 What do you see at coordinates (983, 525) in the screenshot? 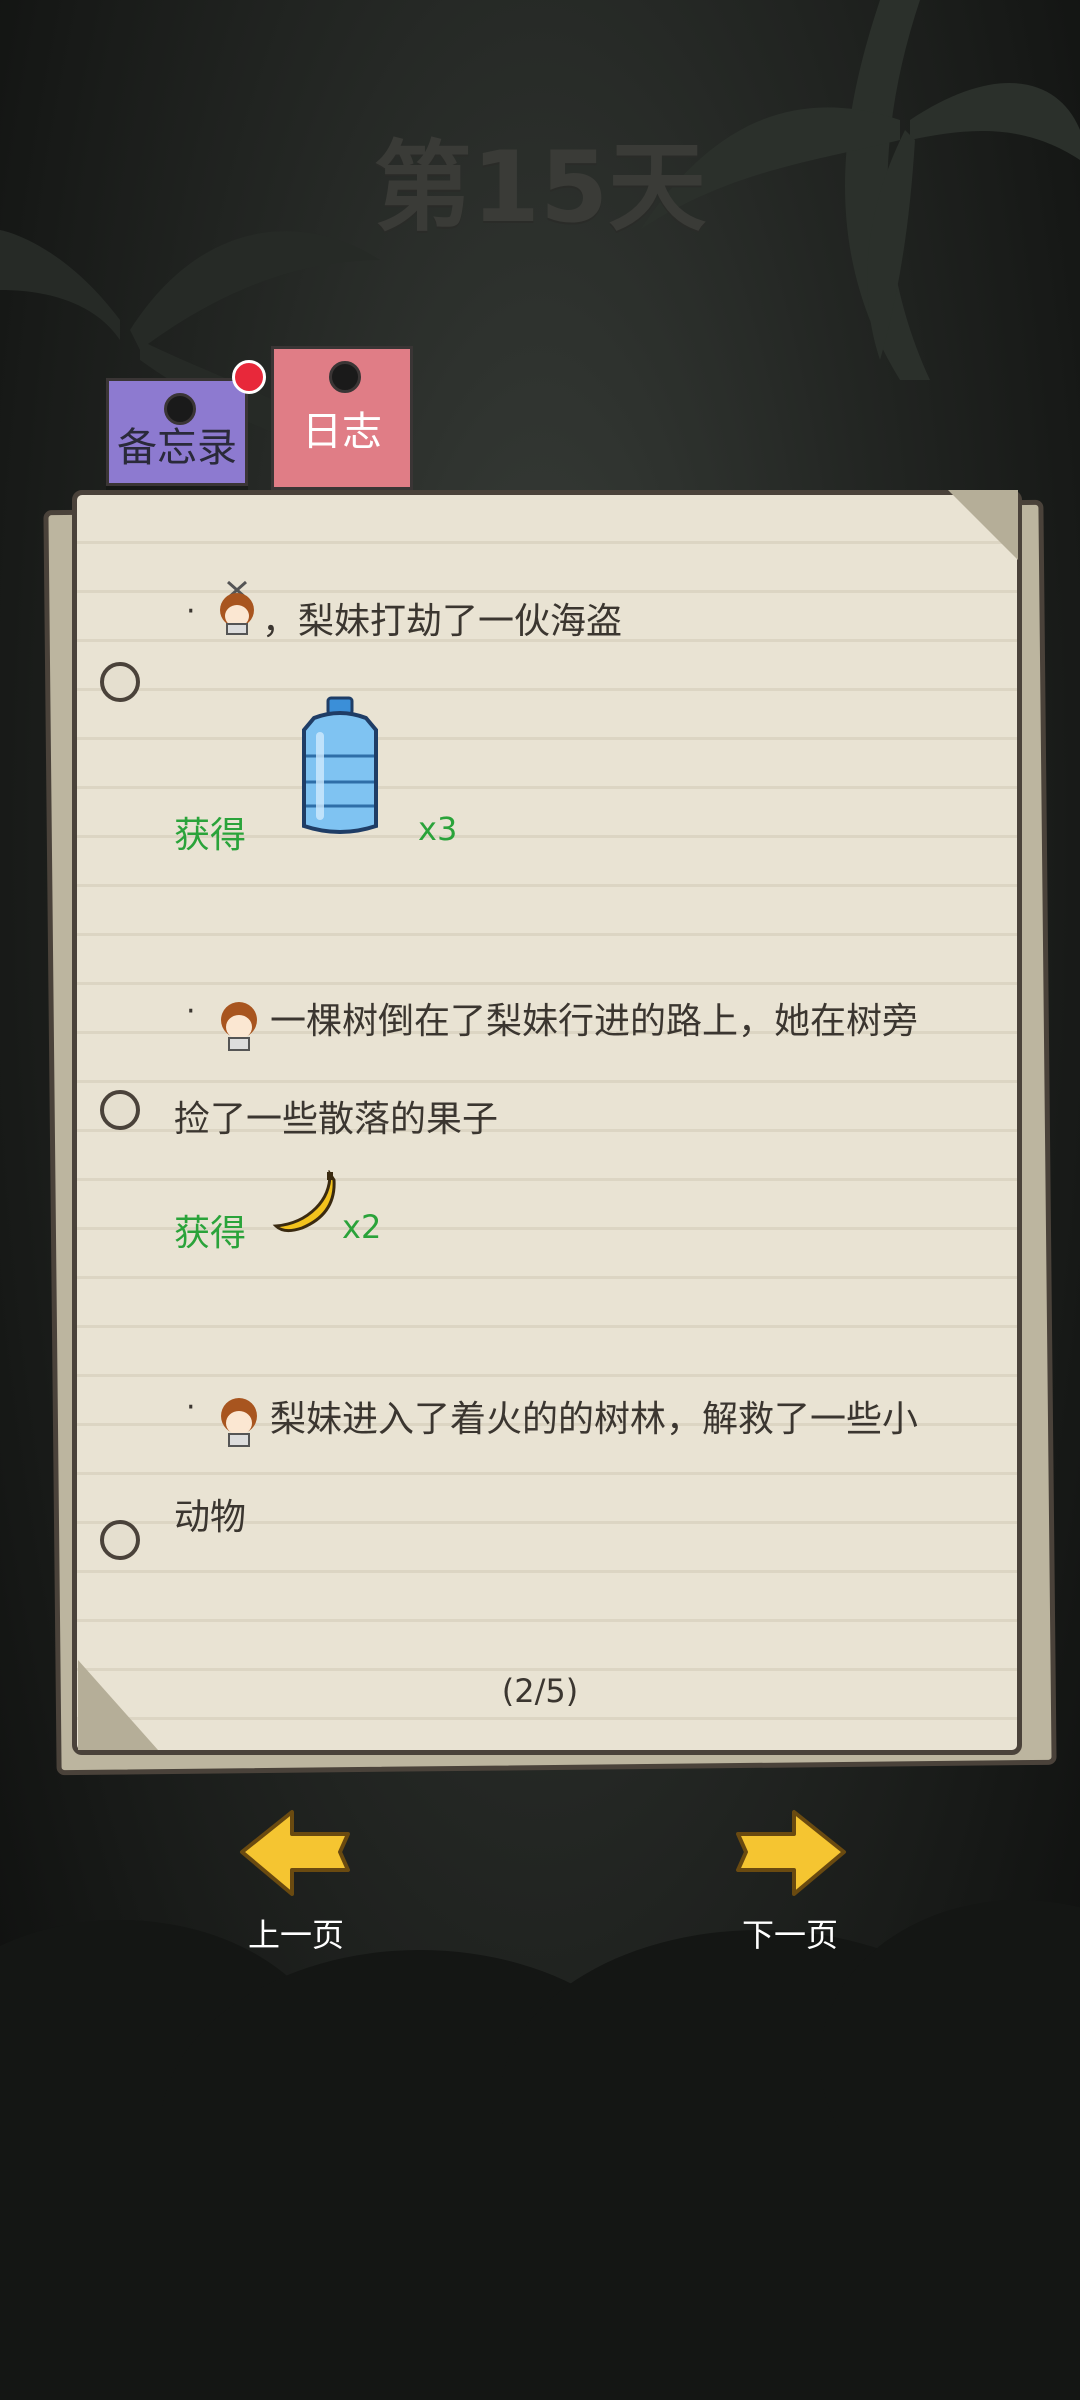
I see `paper-torn-corner` at bounding box center [983, 525].